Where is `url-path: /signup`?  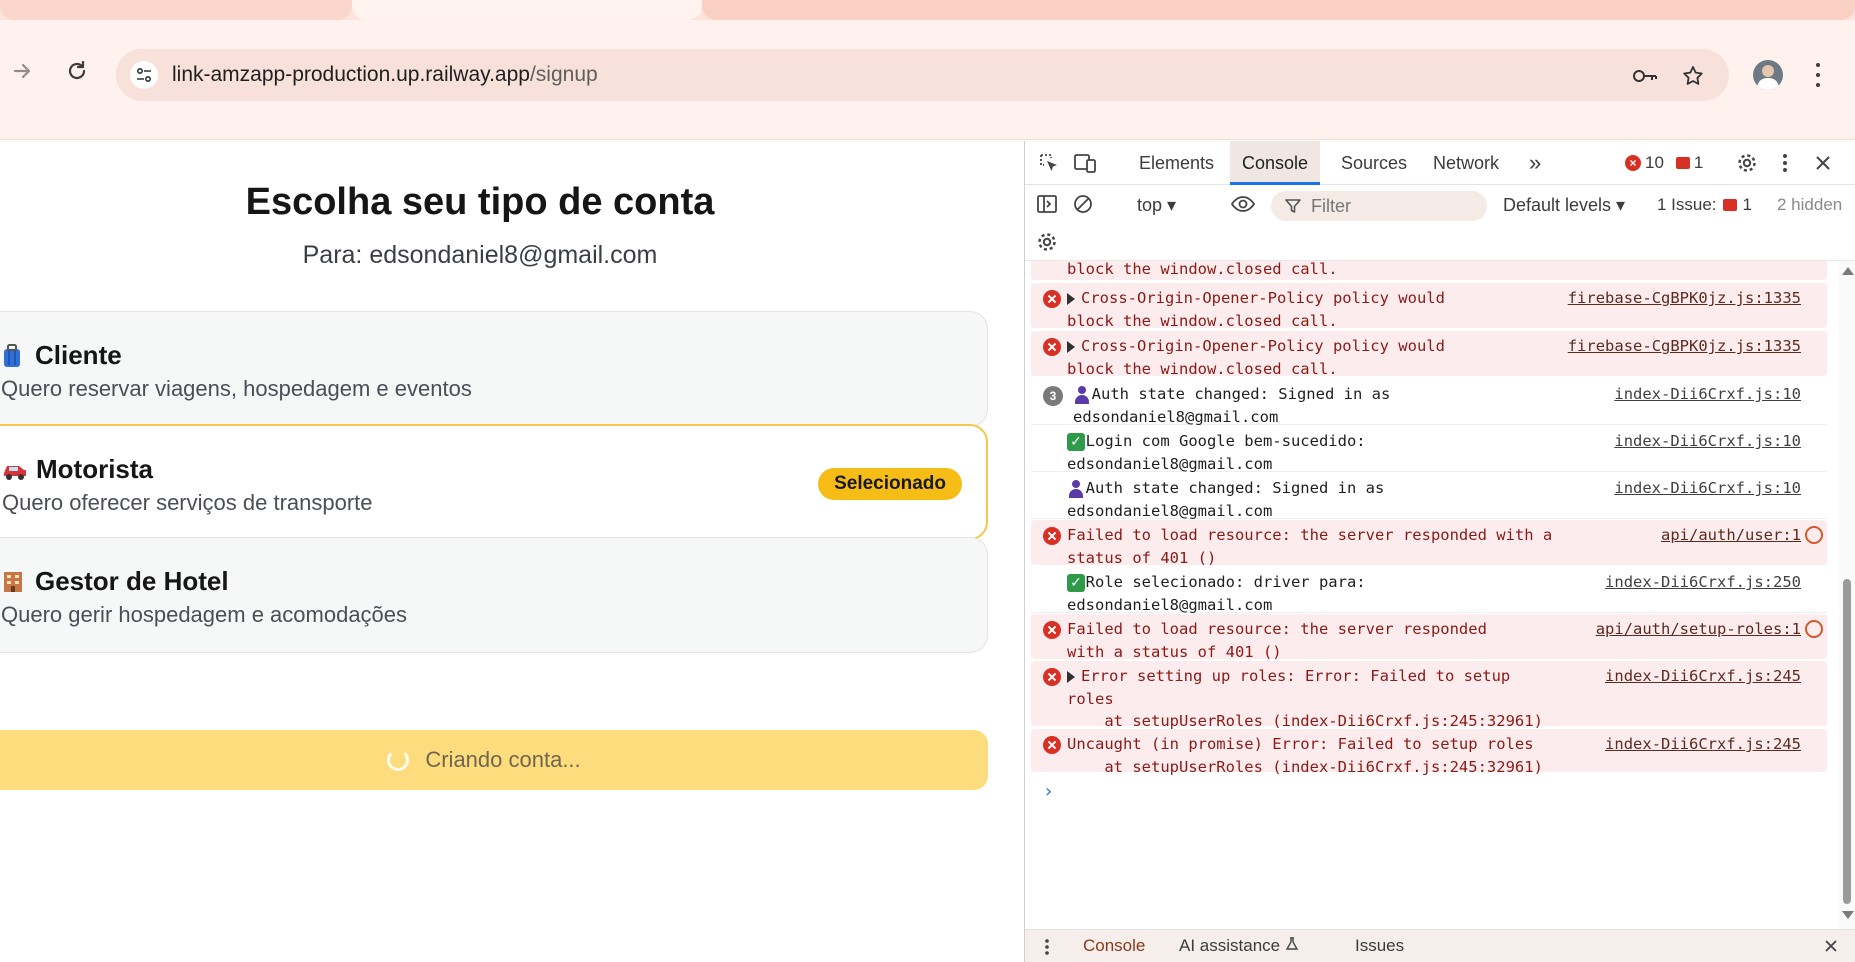
url-path: /signup is located at coordinates (563, 74).